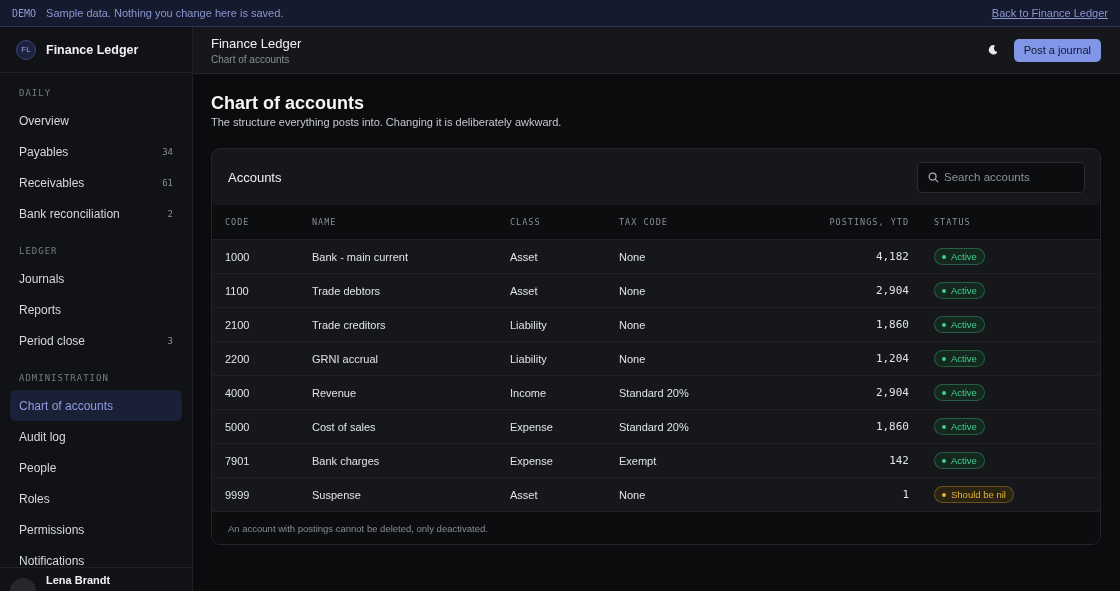  Describe the element at coordinates (644, 222) in the screenshot. I see `column-header: TAX CODE` at that location.